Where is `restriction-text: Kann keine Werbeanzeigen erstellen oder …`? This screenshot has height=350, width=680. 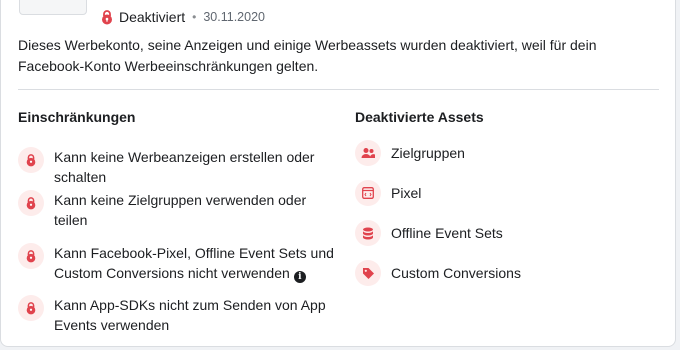 restriction-text: Kann keine Werbeanzeigen erstellen oder … is located at coordinates (184, 167).